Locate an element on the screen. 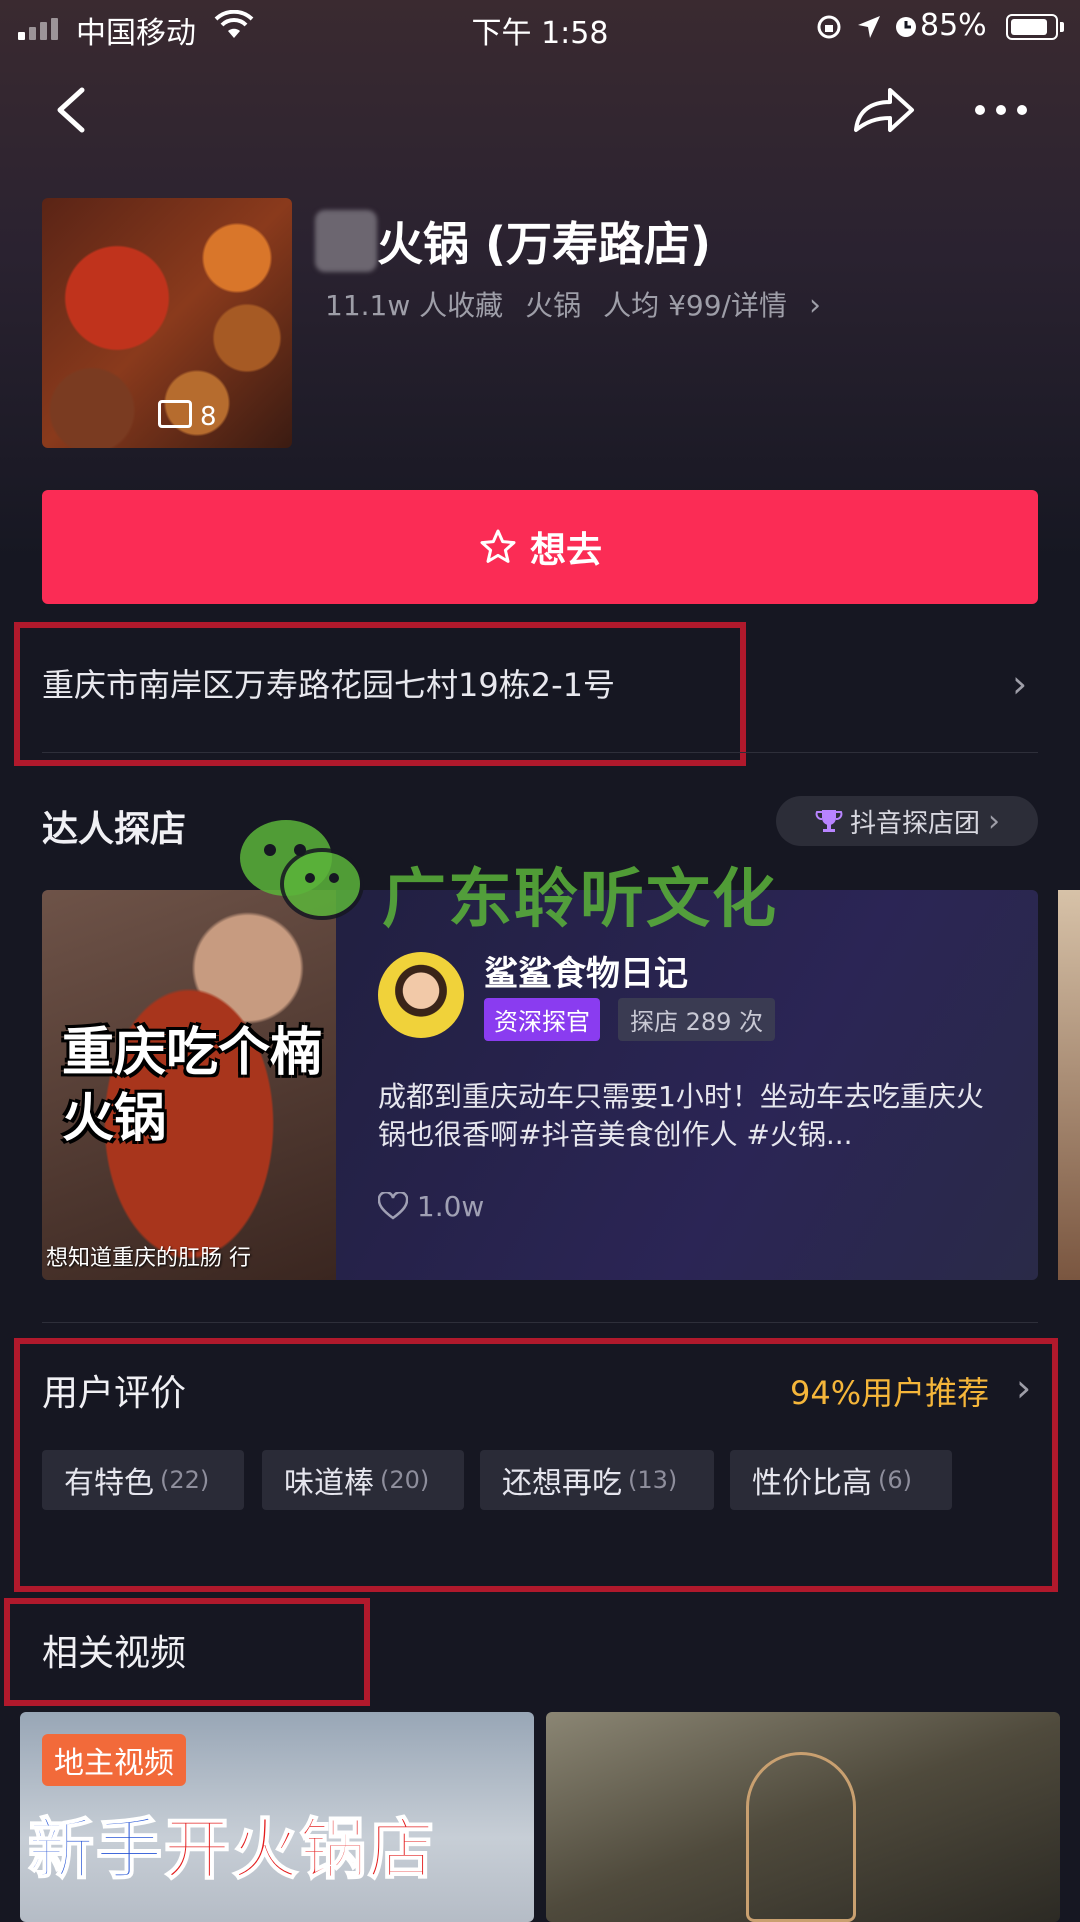 Image resolution: width=1080 pixels, height=1922 pixels. video-title: 新手开火锅店 is located at coordinates (231, 1849).